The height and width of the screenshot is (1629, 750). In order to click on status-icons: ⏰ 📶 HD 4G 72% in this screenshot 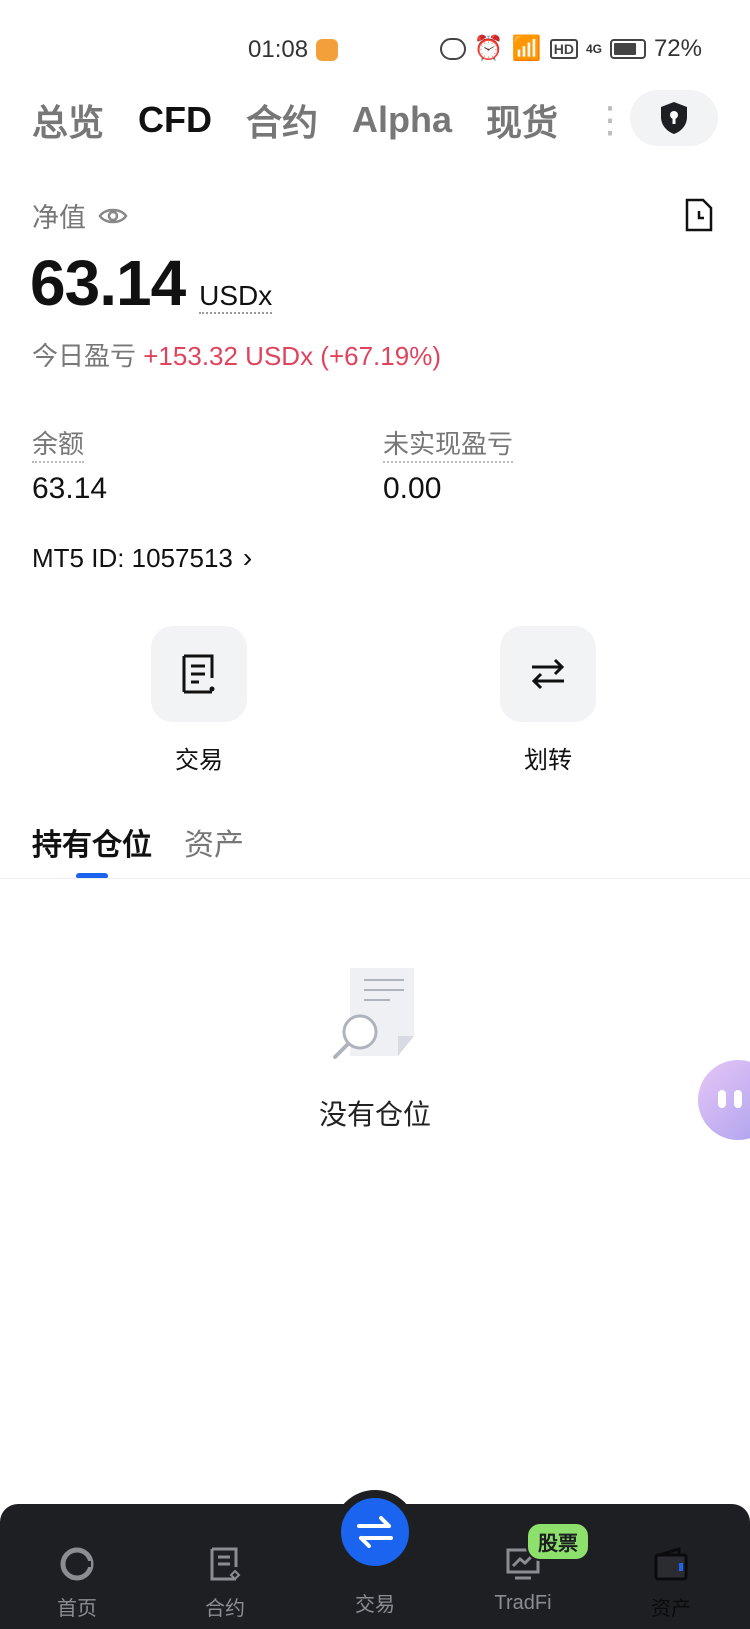, I will do `click(570, 48)`.